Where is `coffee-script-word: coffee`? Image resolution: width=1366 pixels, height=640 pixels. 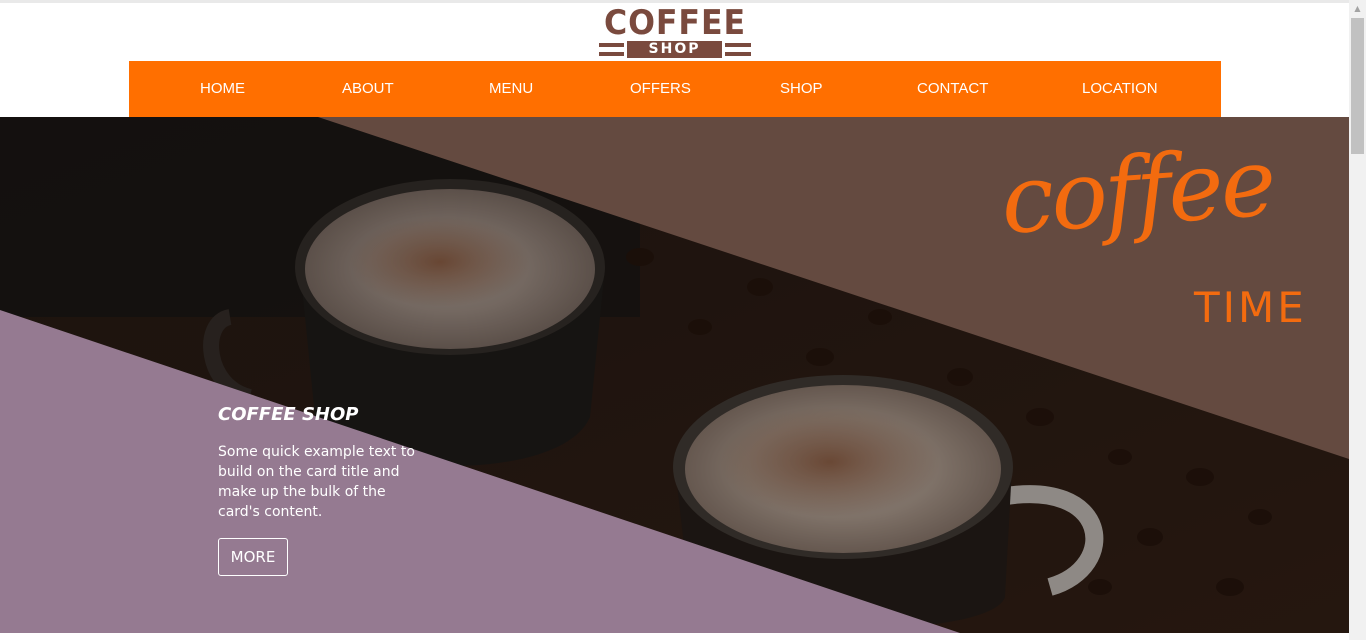 coffee-script-word: coffee is located at coordinates (1137, 192).